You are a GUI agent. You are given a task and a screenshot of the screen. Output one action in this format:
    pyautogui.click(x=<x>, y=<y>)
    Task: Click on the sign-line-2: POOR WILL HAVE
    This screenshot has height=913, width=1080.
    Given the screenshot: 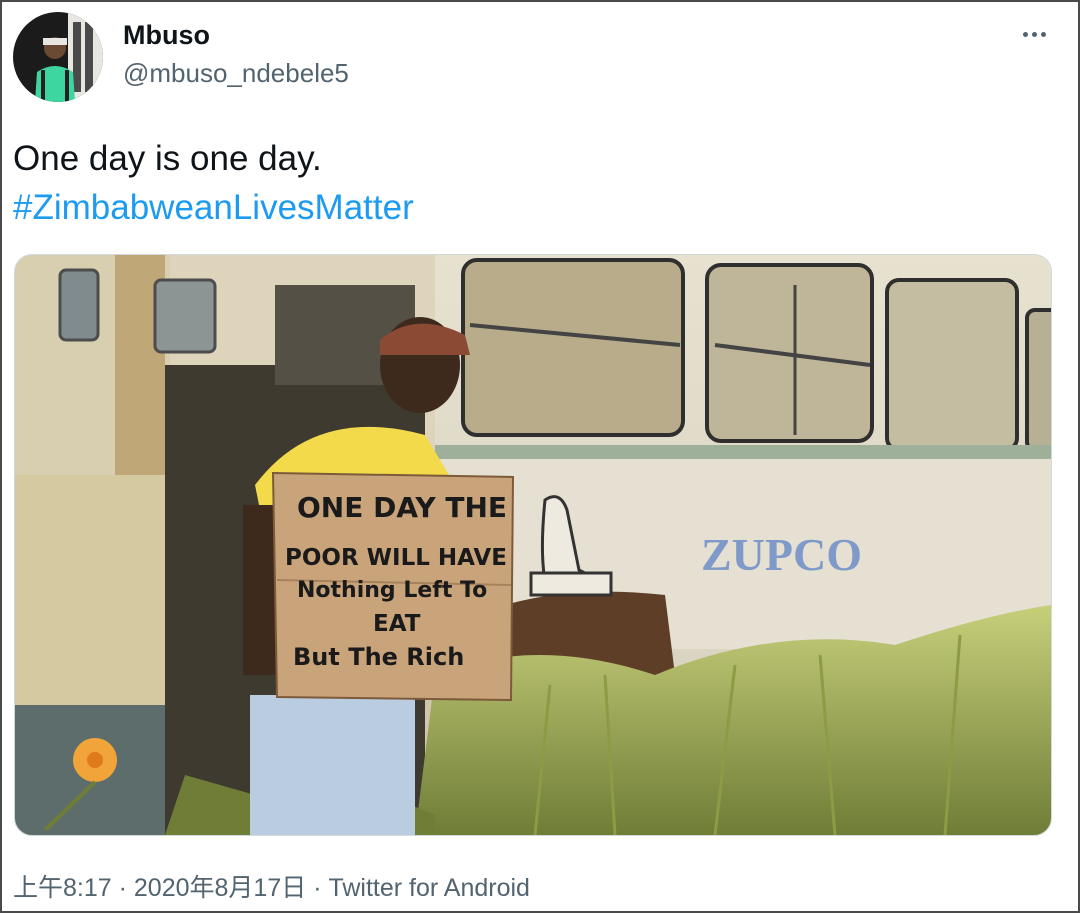 What is the action you would take?
    pyautogui.click(x=396, y=558)
    